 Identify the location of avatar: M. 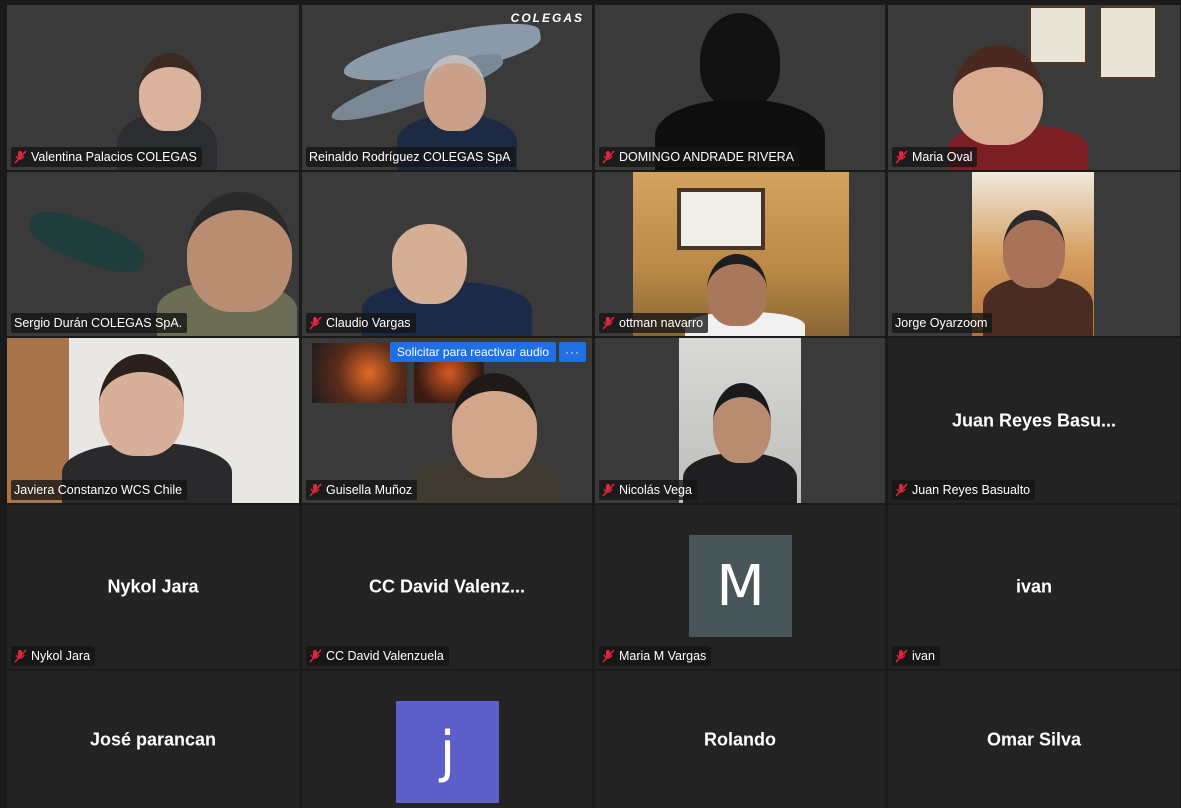
(740, 586).